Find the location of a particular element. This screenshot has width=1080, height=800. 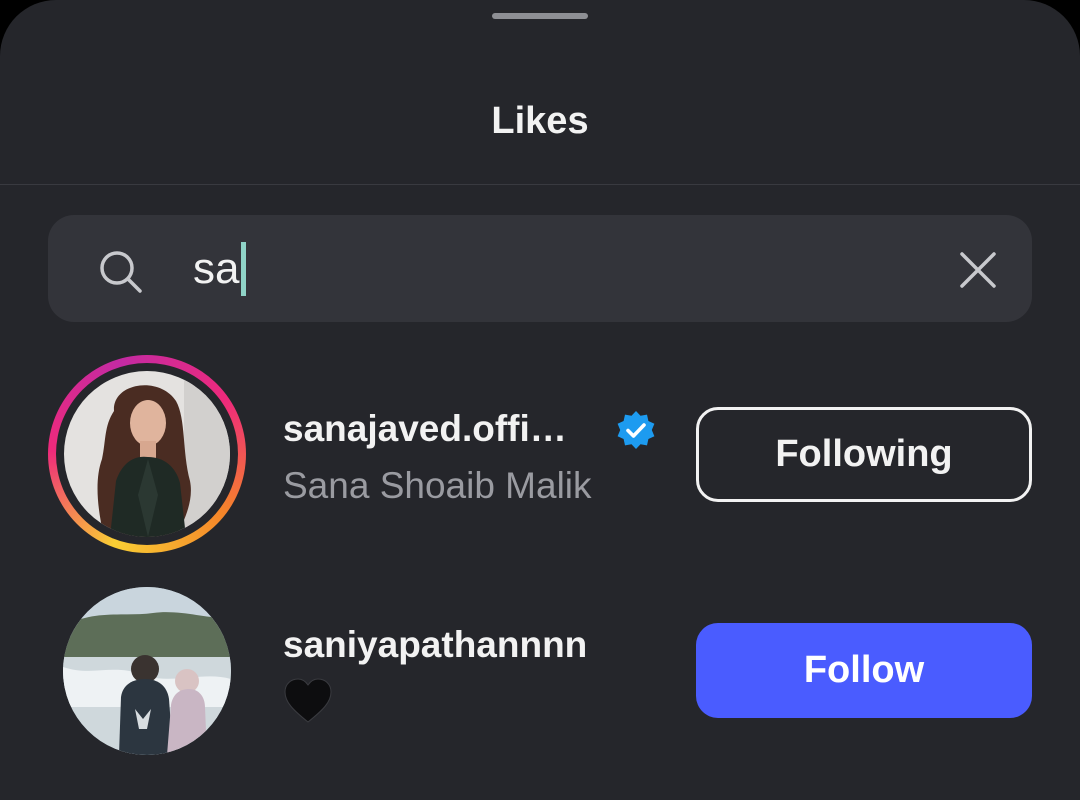

close-icon is located at coordinates (978, 270).